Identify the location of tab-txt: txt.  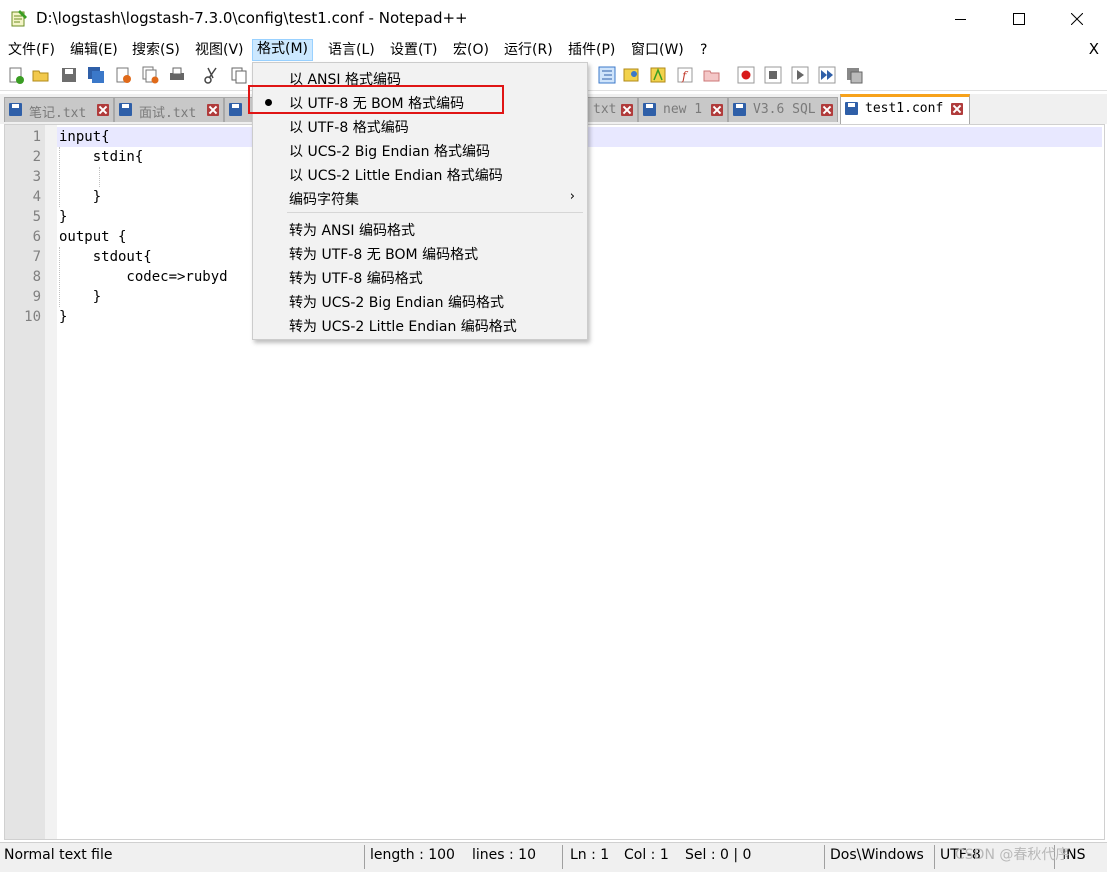
(612, 109).